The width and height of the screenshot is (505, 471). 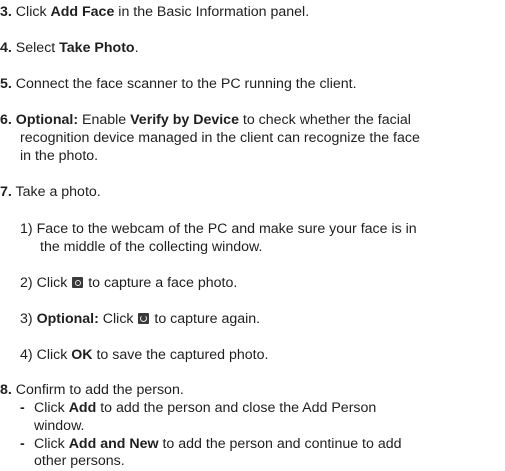 What do you see at coordinates (78, 282) in the screenshot?
I see `camera-icon` at bounding box center [78, 282].